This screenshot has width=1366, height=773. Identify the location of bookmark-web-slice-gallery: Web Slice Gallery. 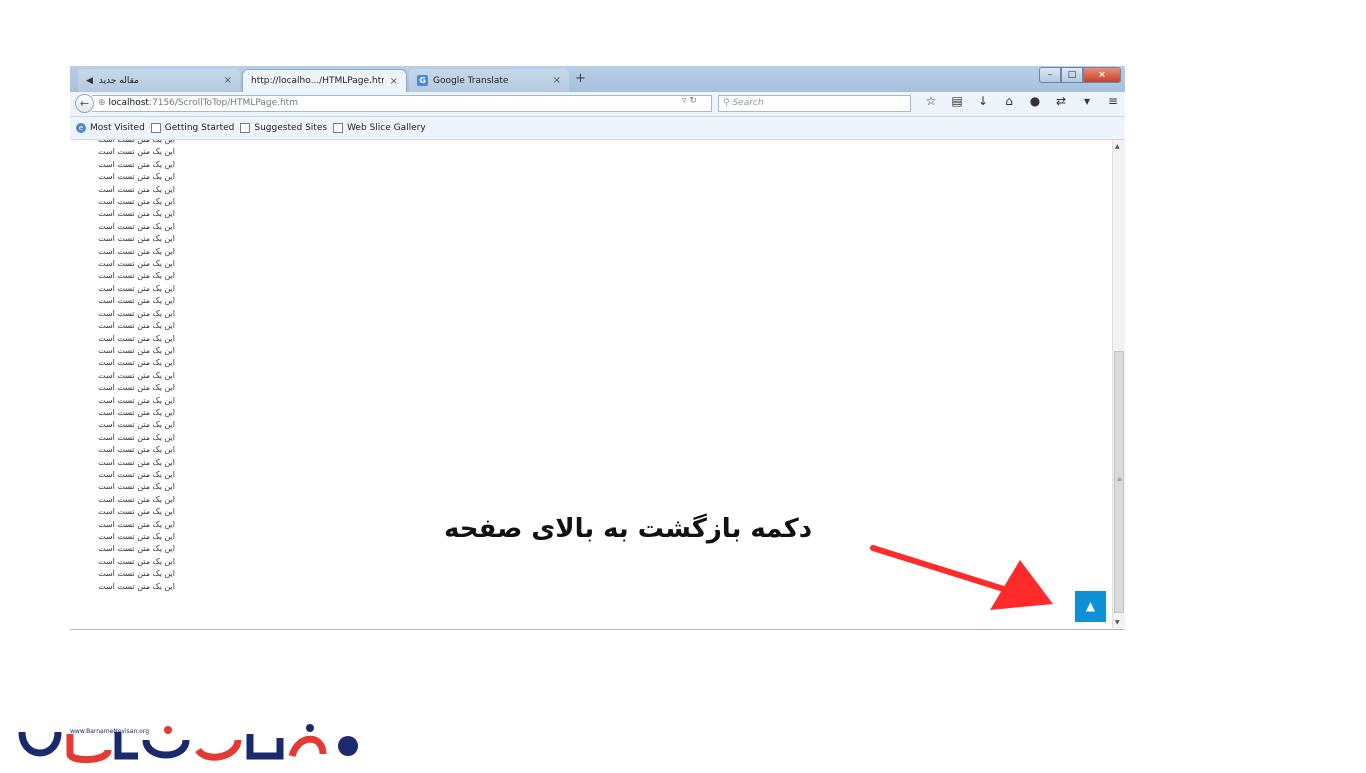
(379, 128).